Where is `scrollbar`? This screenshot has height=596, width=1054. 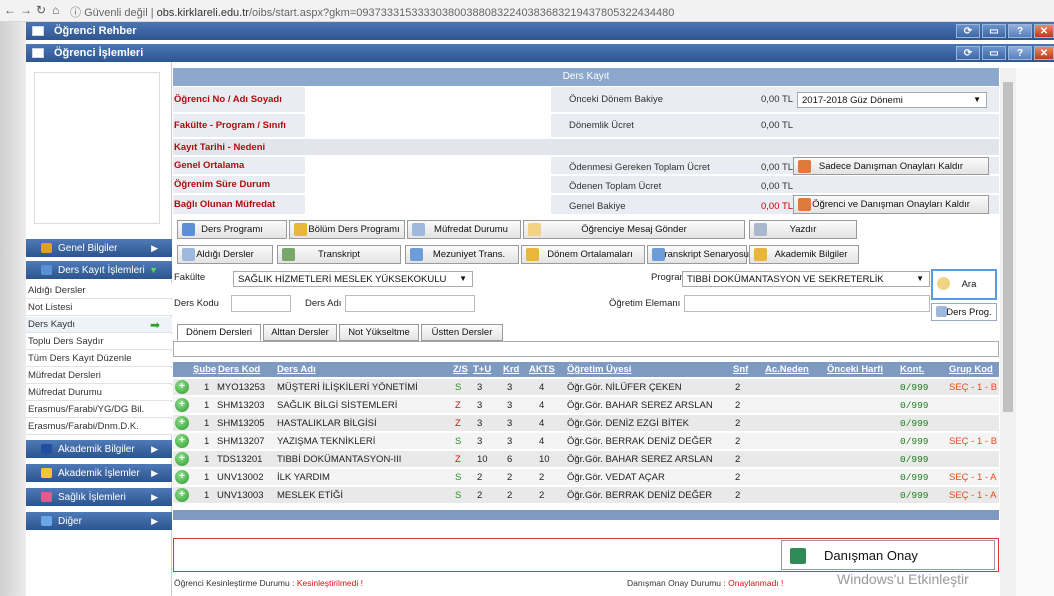 scrollbar is located at coordinates (1008, 332).